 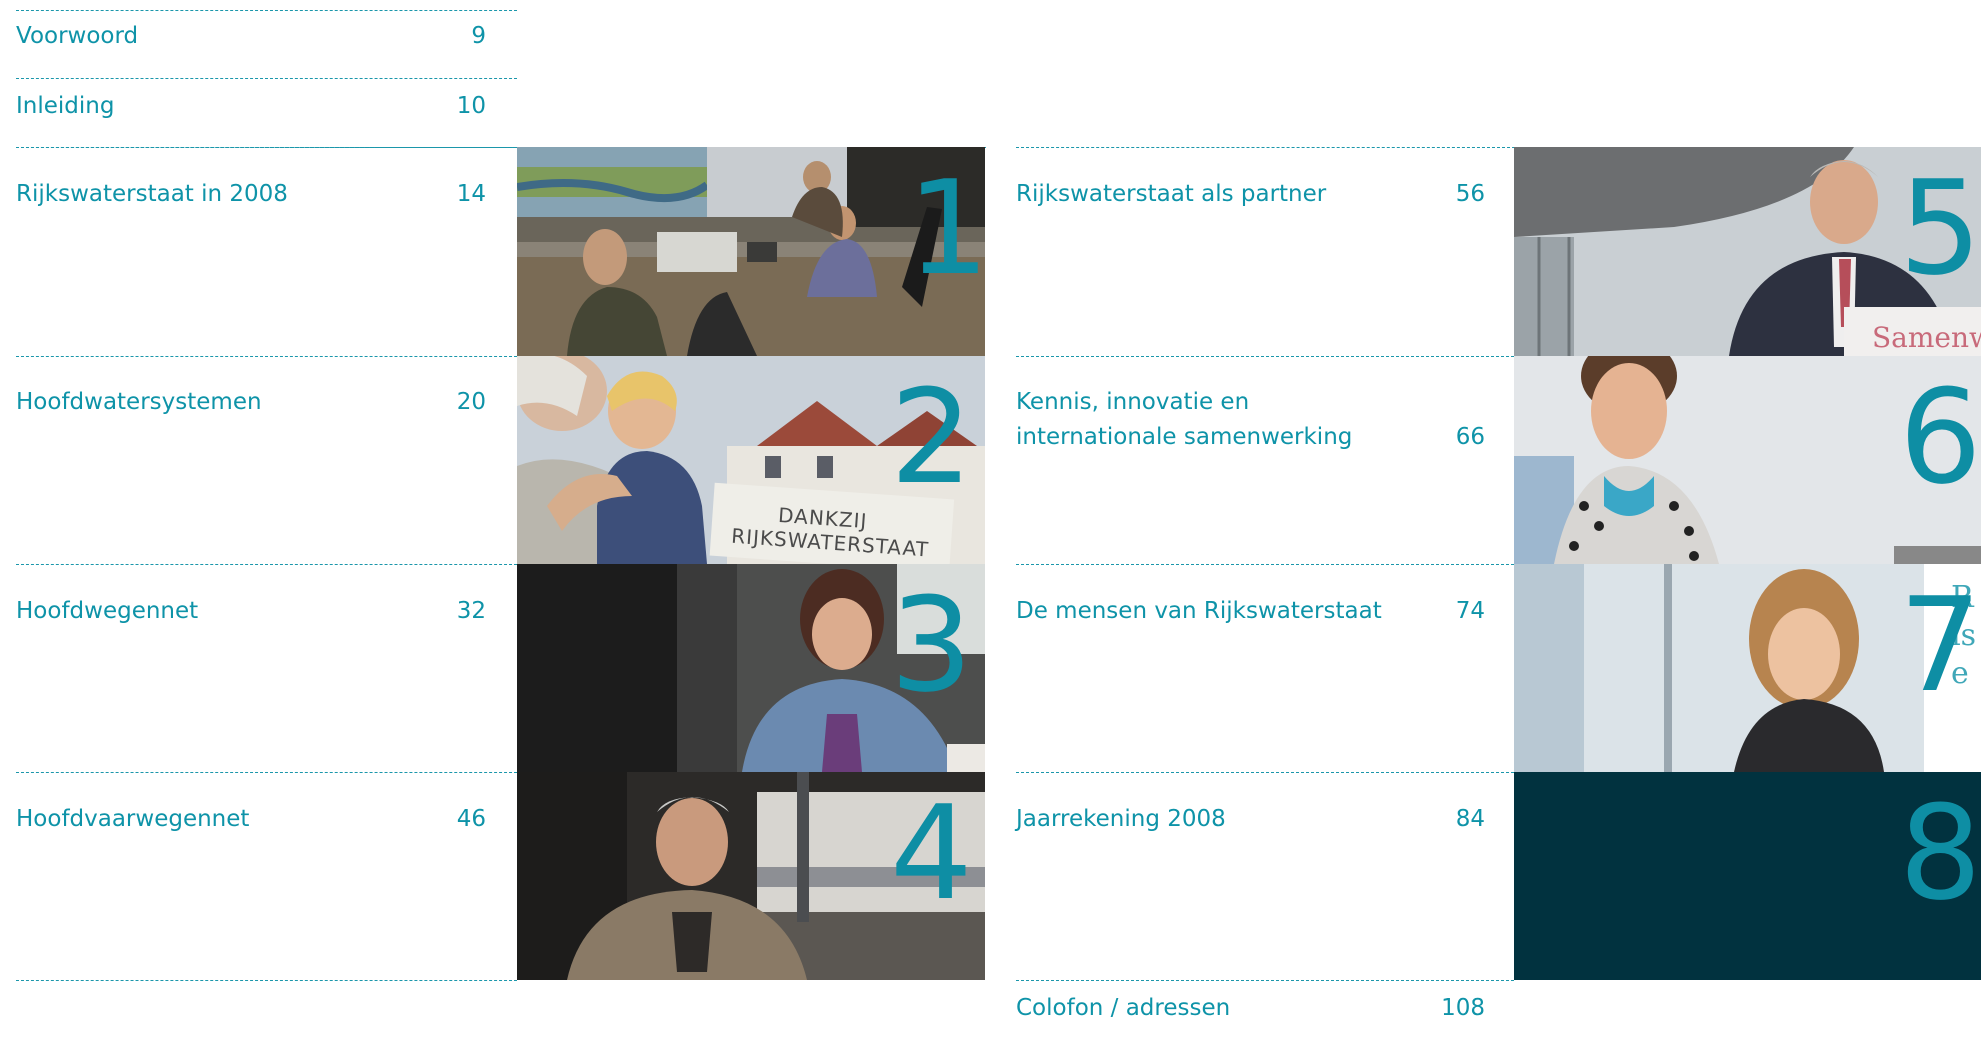 I want to click on toc-chapter-6-title-line1: Kennis, innovatie en, so click(x=1132, y=402).